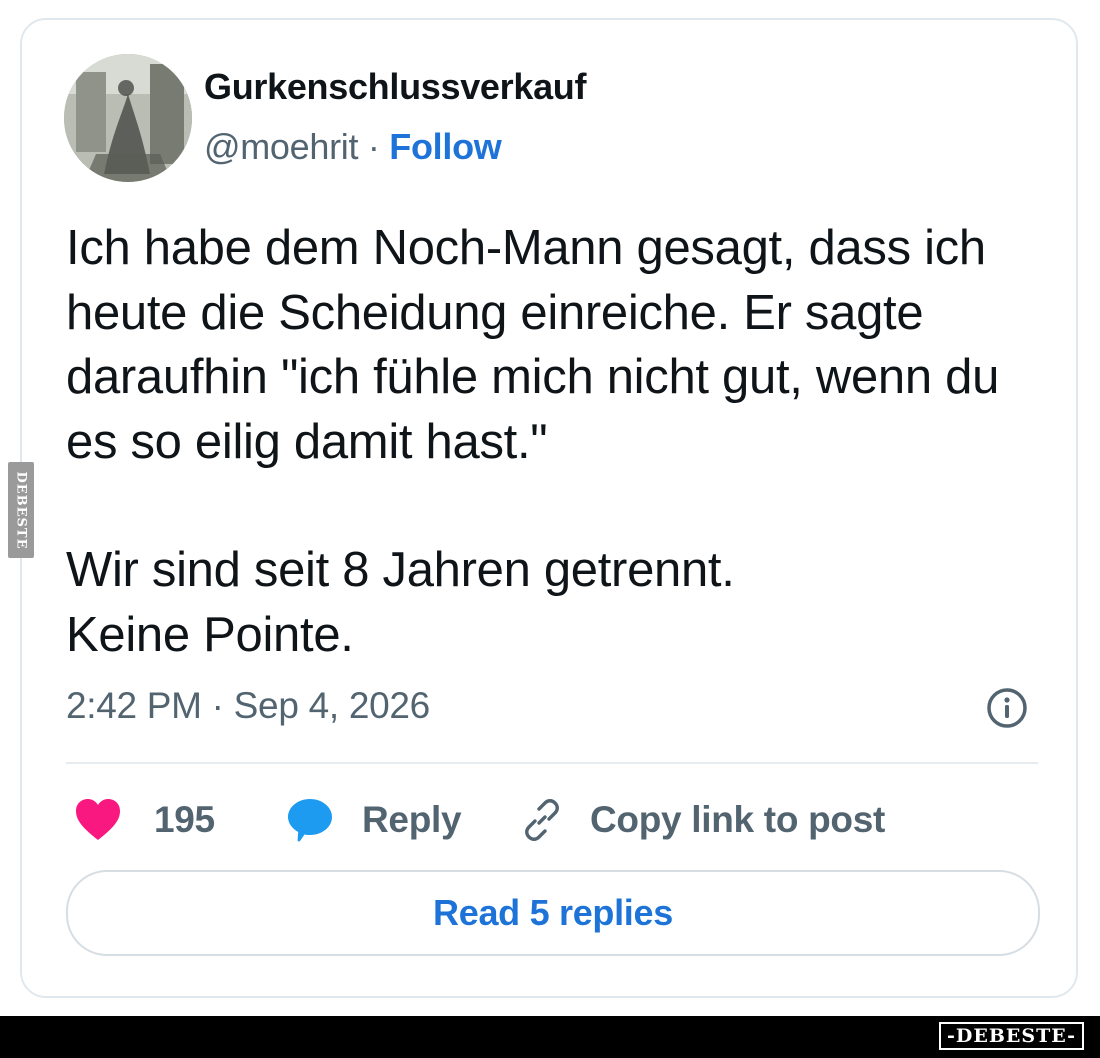  Describe the element at coordinates (184, 819) in the screenshot. I see `like-count: 195` at that location.